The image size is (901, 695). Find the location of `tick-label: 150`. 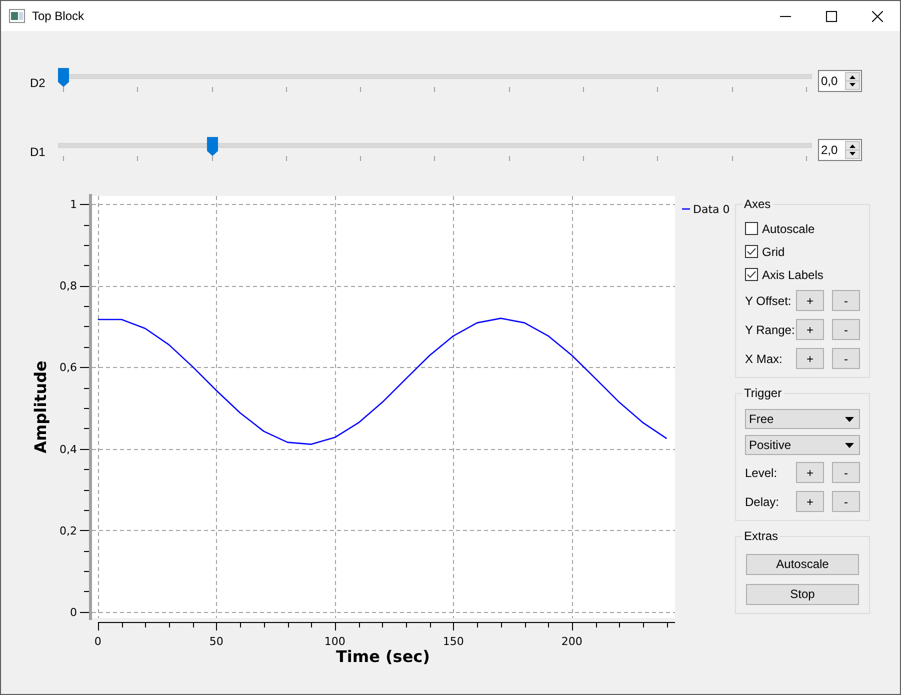

tick-label: 150 is located at coordinates (453, 641).